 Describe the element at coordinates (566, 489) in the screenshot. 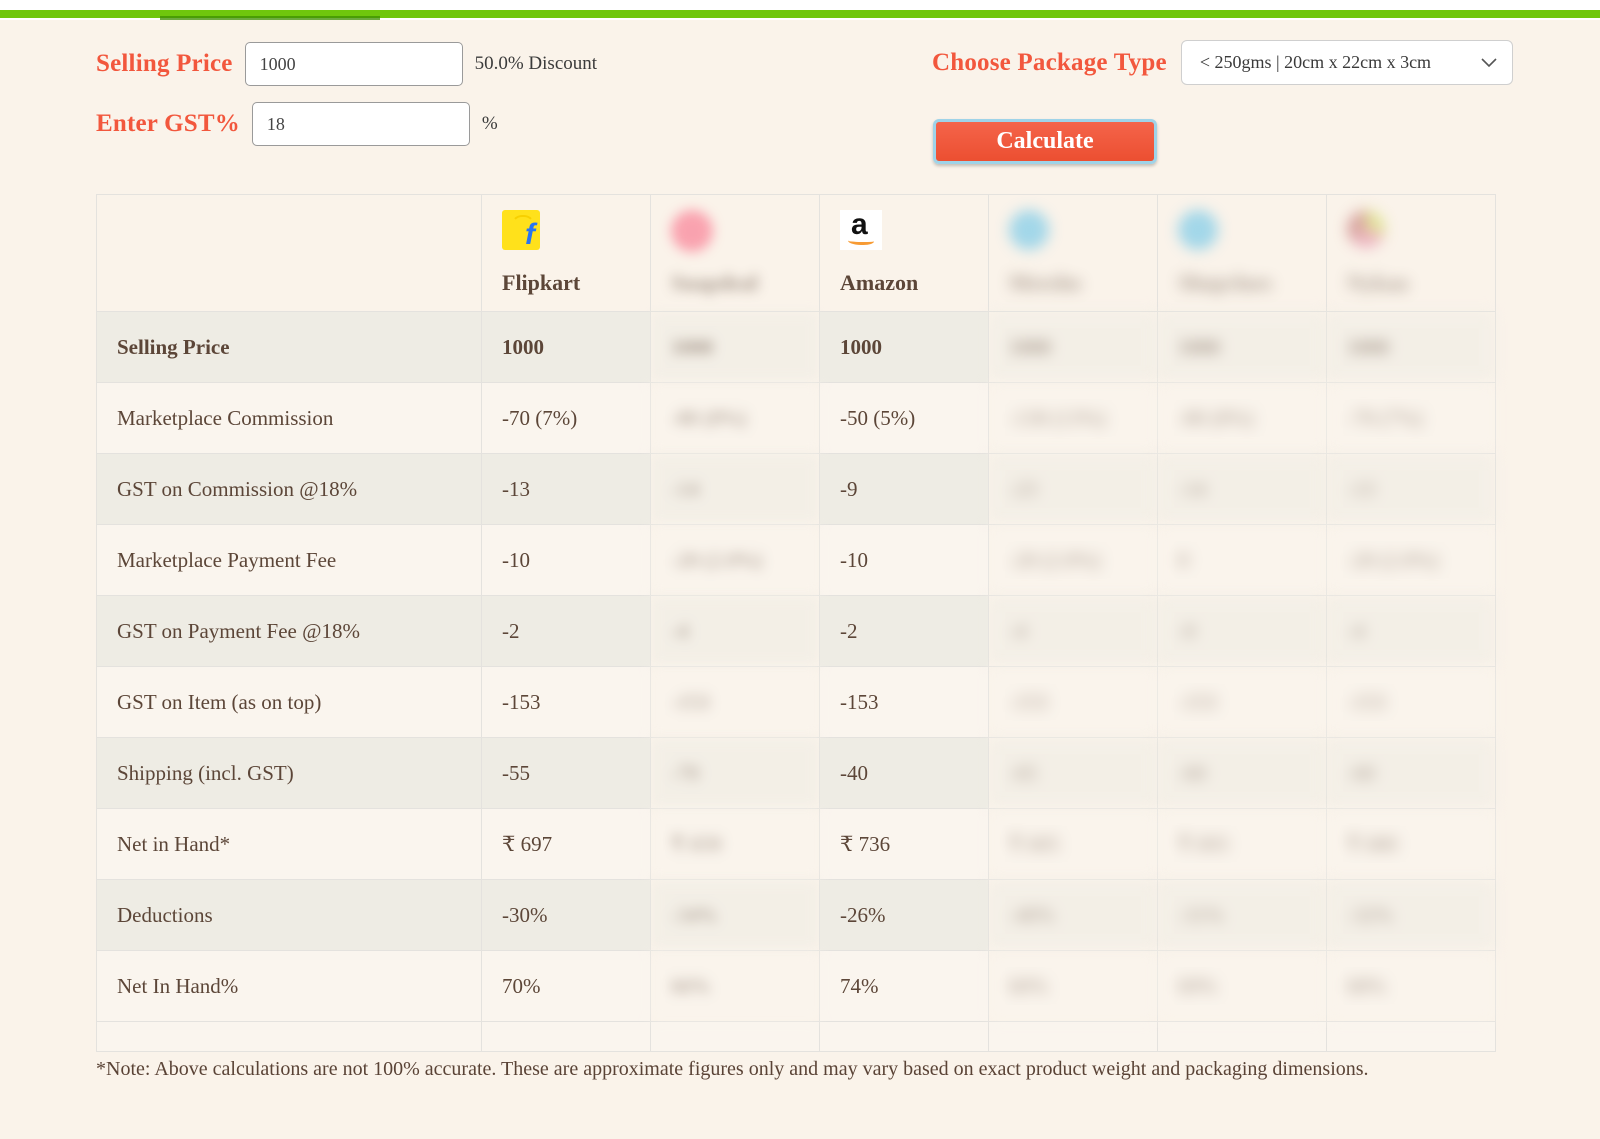

I see `cell-flipkart: -13` at that location.